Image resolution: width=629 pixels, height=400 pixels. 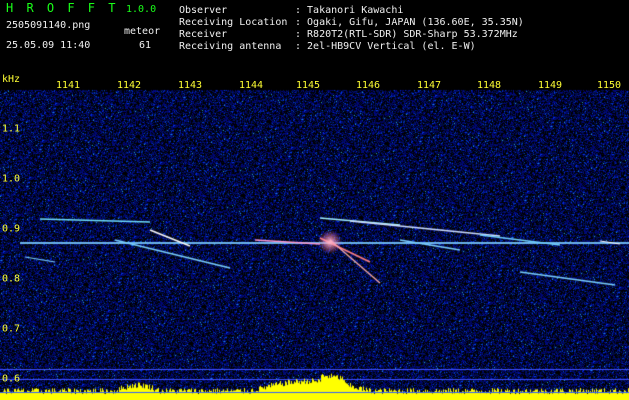 What do you see at coordinates (251, 85) in the screenshot?
I see `time-tick-1144: 1144` at bounding box center [251, 85].